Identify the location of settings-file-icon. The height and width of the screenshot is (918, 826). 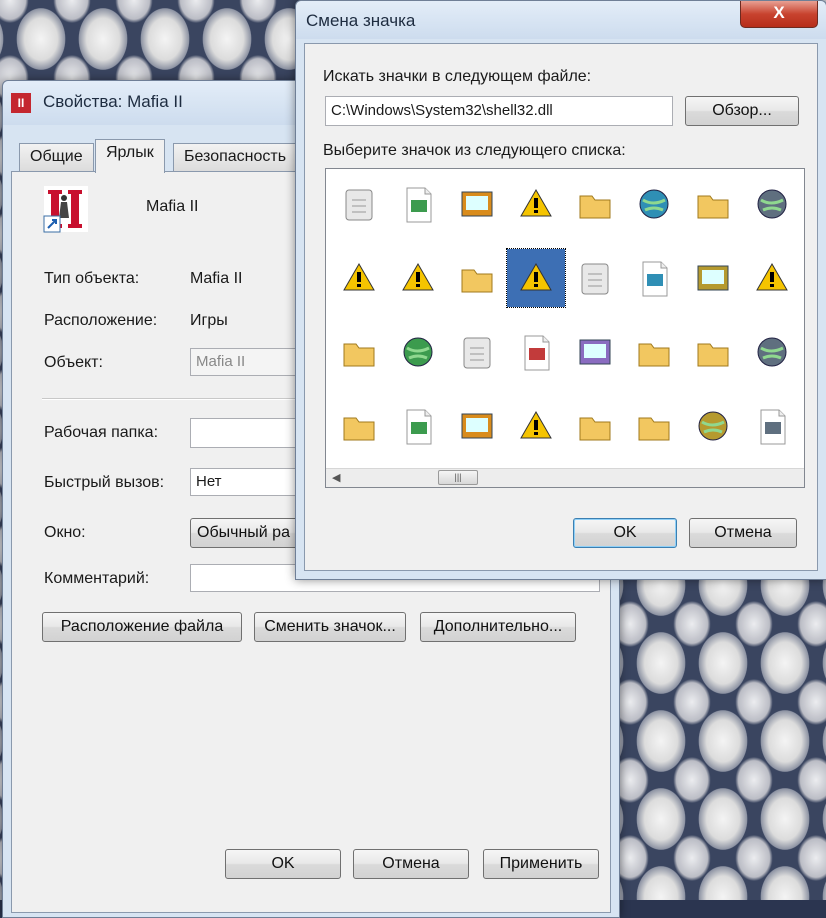
(477, 204).